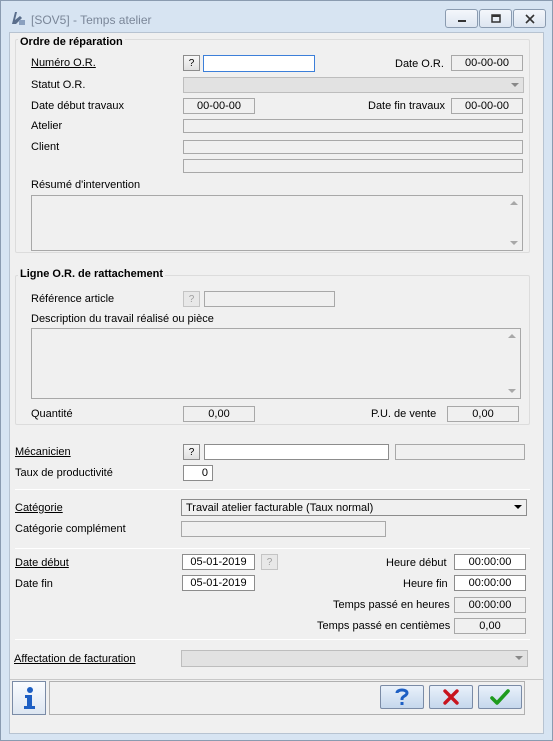  What do you see at coordinates (92, 274) in the screenshot?
I see `ligne-section-title: Ligne O.R. de rattachement` at bounding box center [92, 274].